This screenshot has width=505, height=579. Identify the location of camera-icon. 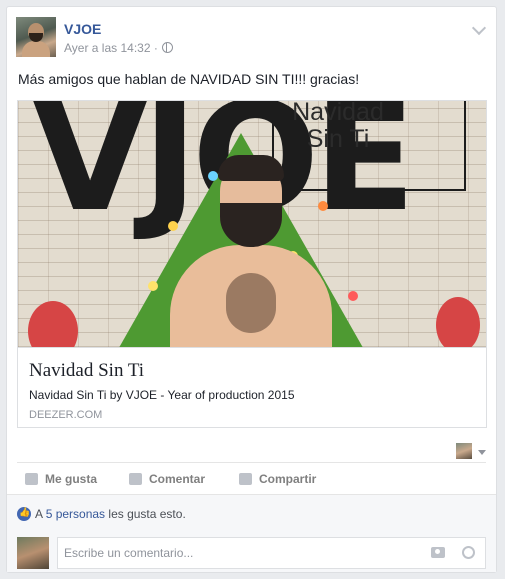
(438, 552).